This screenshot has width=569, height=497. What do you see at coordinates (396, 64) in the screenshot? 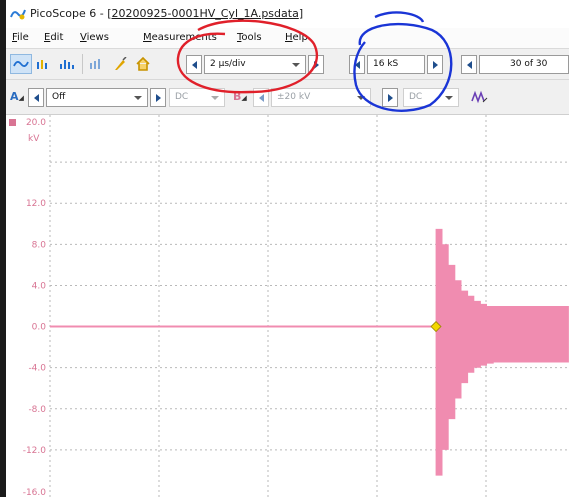
I see `samples-field: 16 kS` at bounding box center [396, 64].